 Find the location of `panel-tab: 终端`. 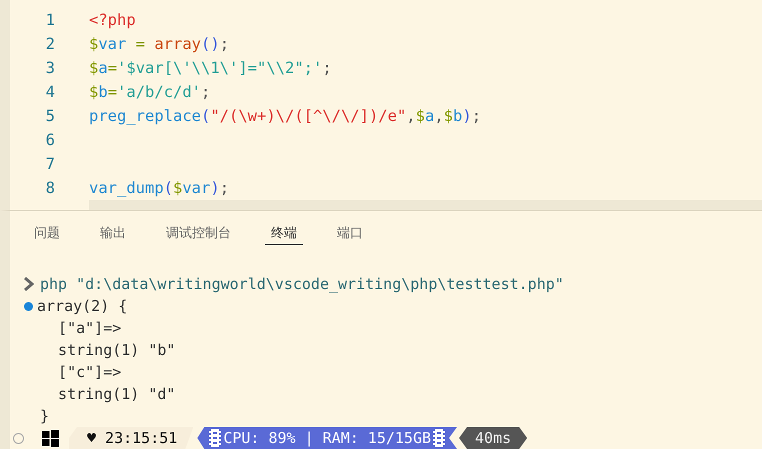

panel-tab: 终端 is located at coordinates (284, 234).